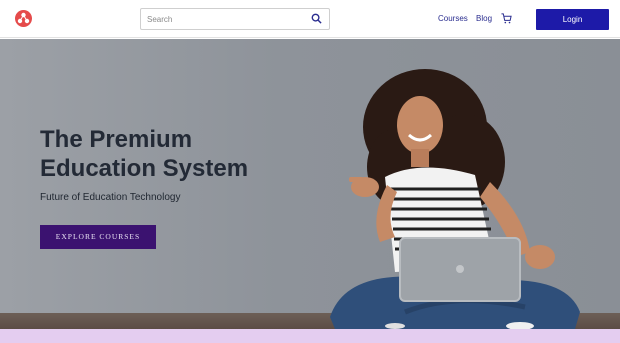  Describe the element at coordinates (310, 336) in the screenshot. I see `section-divider-band` at that location.